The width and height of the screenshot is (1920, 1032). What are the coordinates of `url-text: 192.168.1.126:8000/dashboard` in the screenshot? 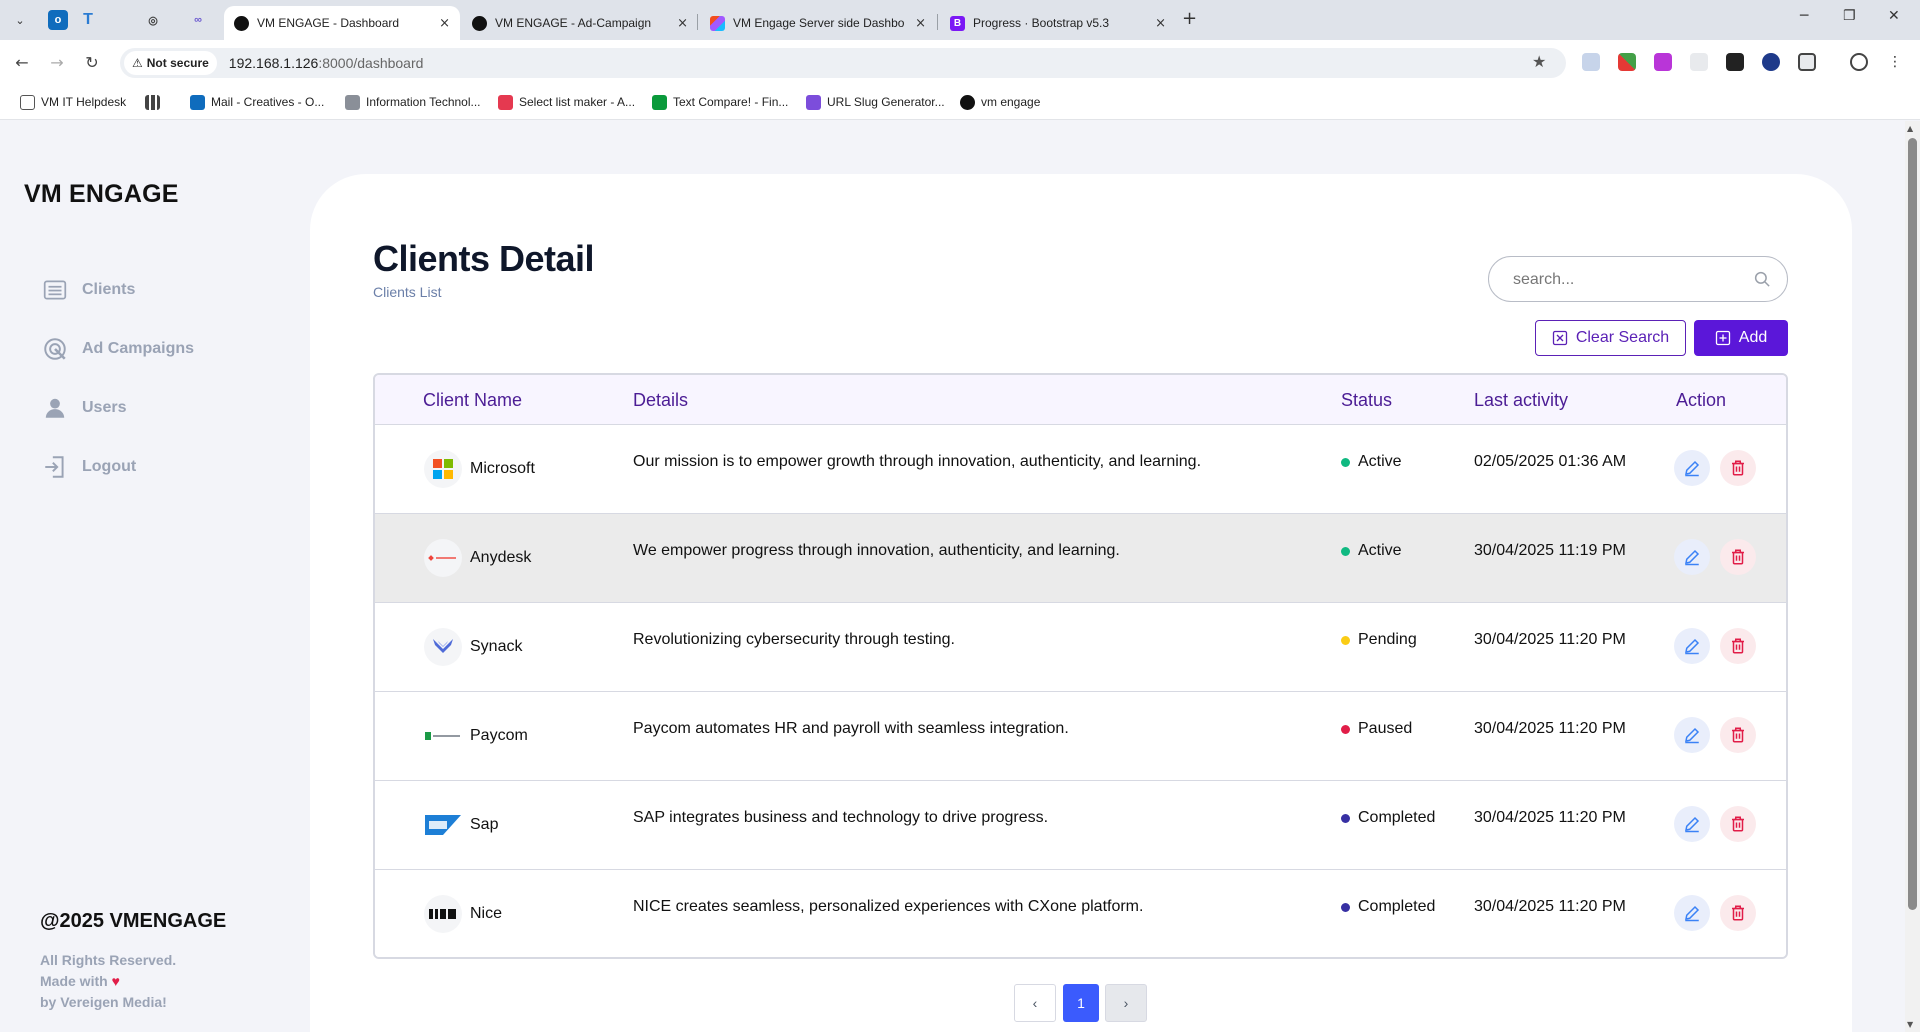 It's located at (326, 63).